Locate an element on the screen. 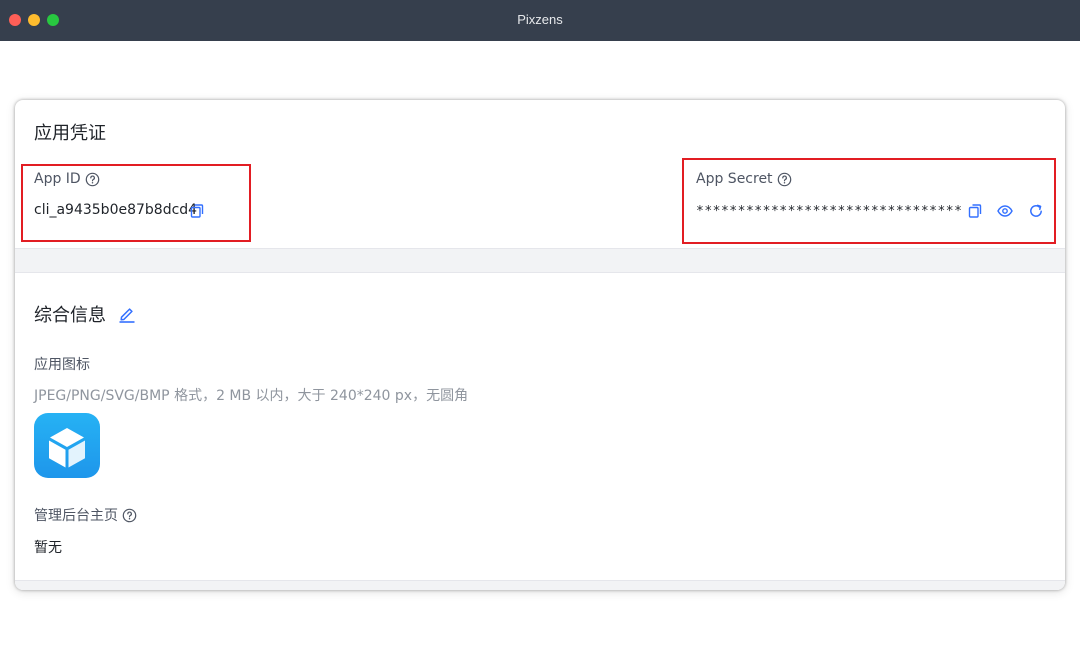 The height and width of the screenshot is (648, 1080). window-title: Pixzens is located at coordinates (540, 19).